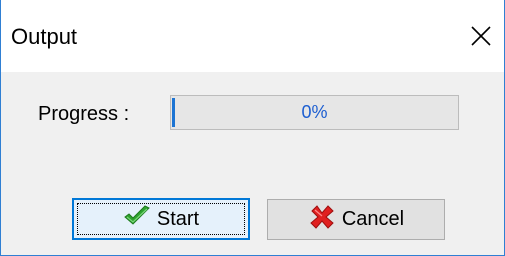 This screenshot has width=505, height=256. What do you see at coordinates (178, 218) in the screenshot?
I see `start-button-label: Start` at bounding box center [178, 218].